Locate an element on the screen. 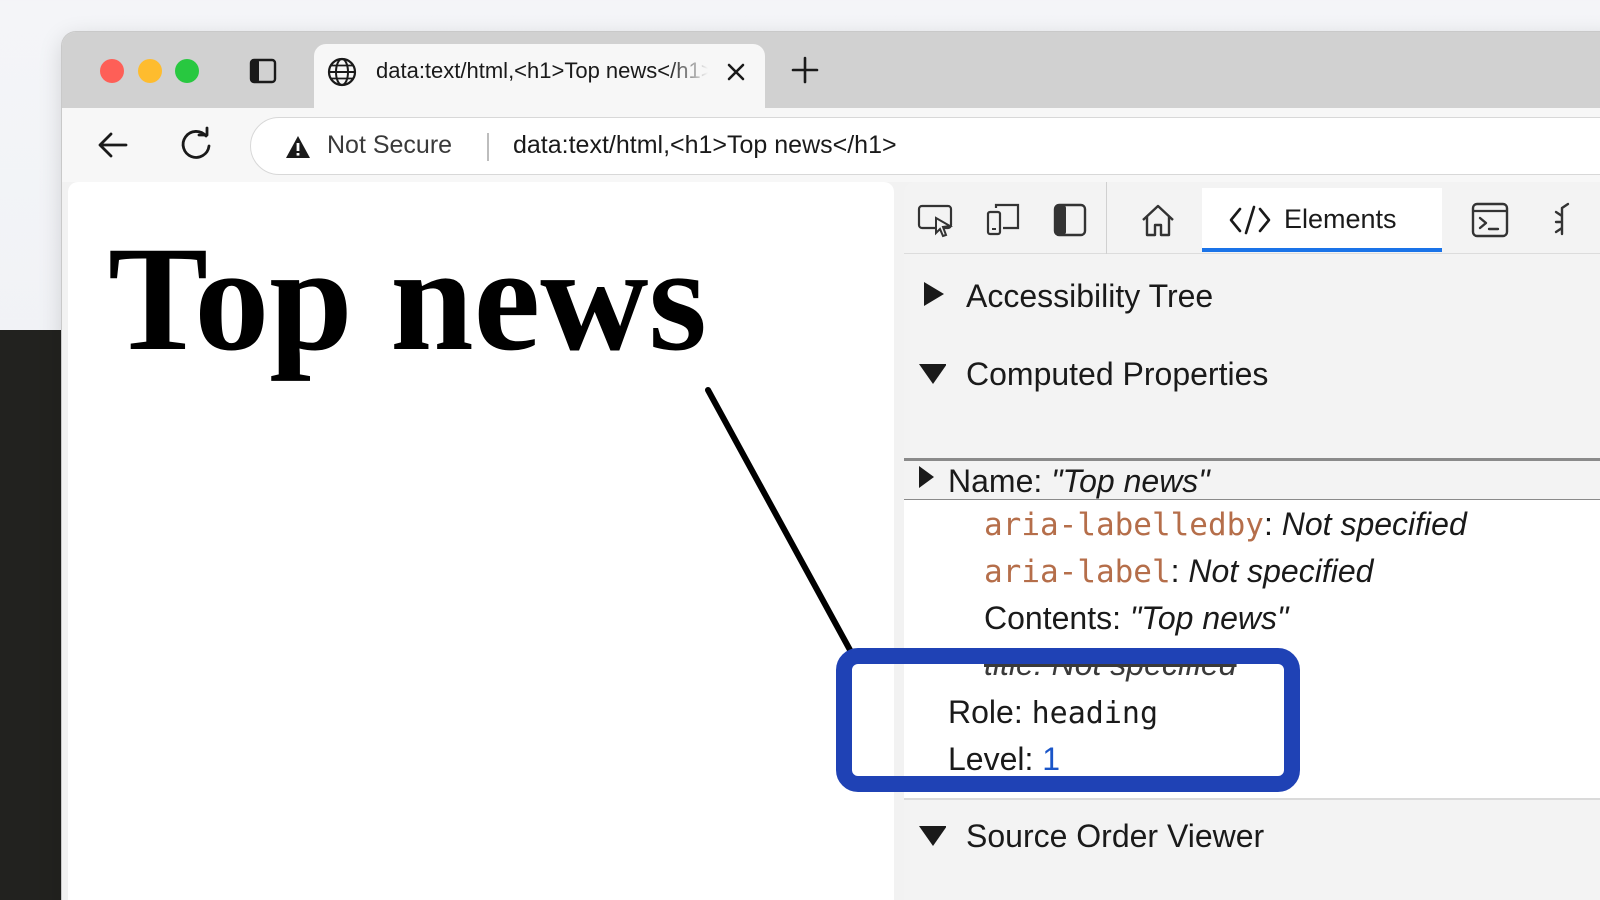 The image size is (1600, 900). accessibility-tree-section: Accessibility Tree is located at coordinates (1252, 294).